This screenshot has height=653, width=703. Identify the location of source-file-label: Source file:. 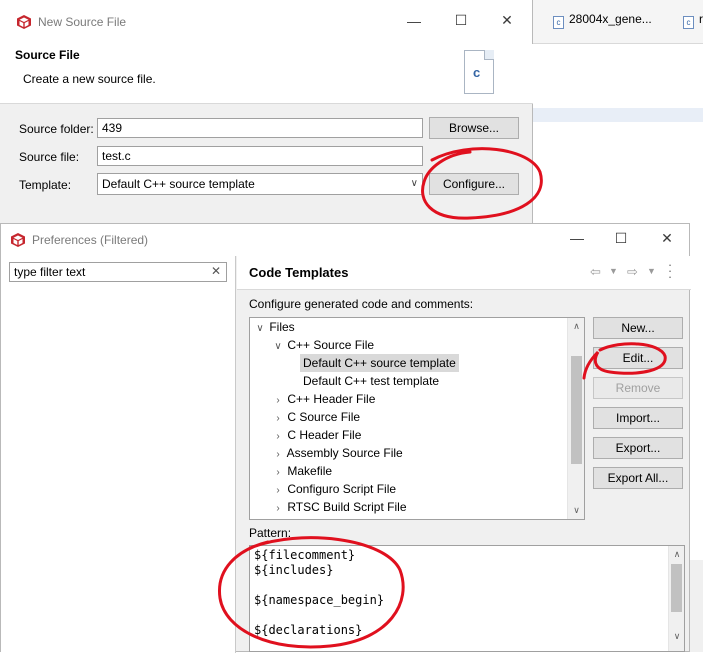
(49, 157).